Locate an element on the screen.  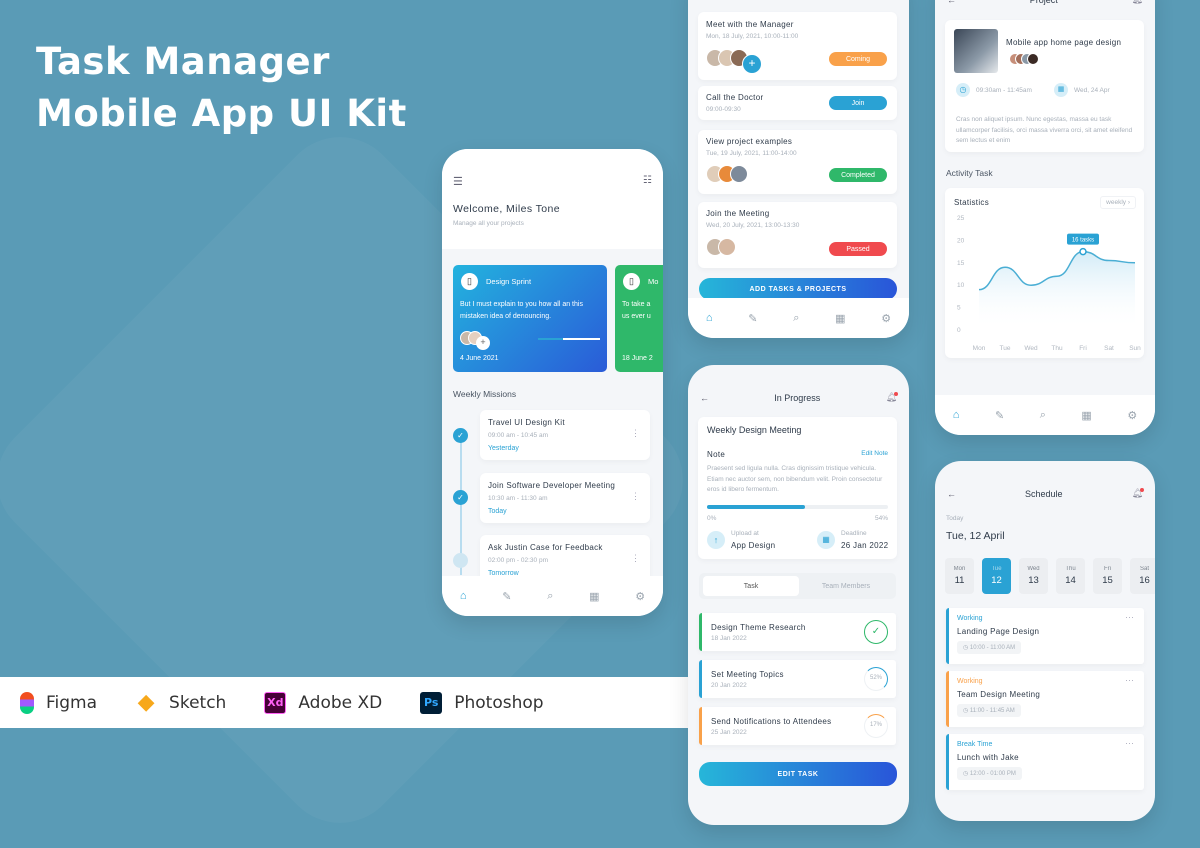
status-badge: Passed is located at coordinates (858, 249).